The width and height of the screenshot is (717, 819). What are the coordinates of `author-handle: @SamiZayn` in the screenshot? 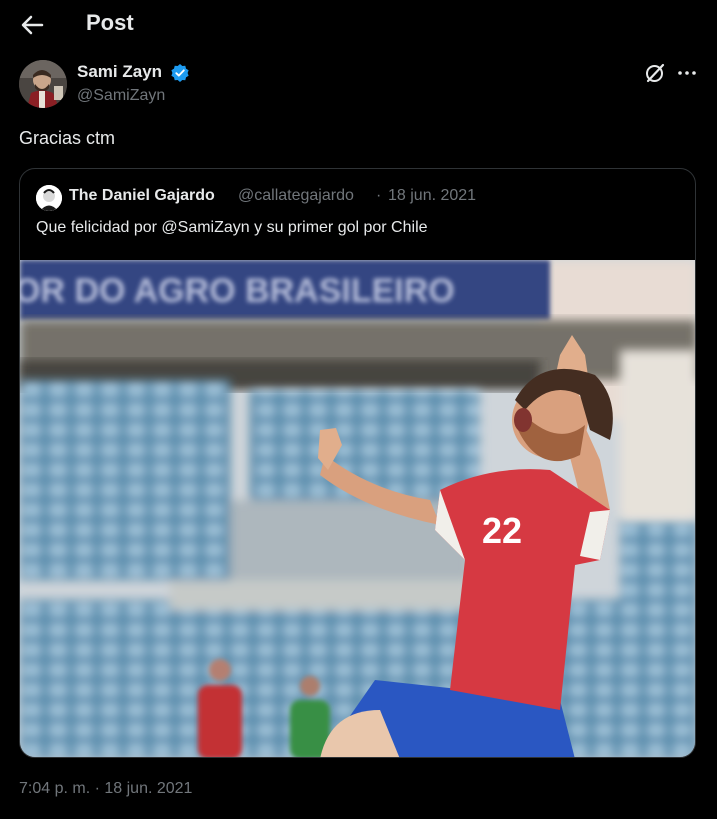 It's located at (121, 96).